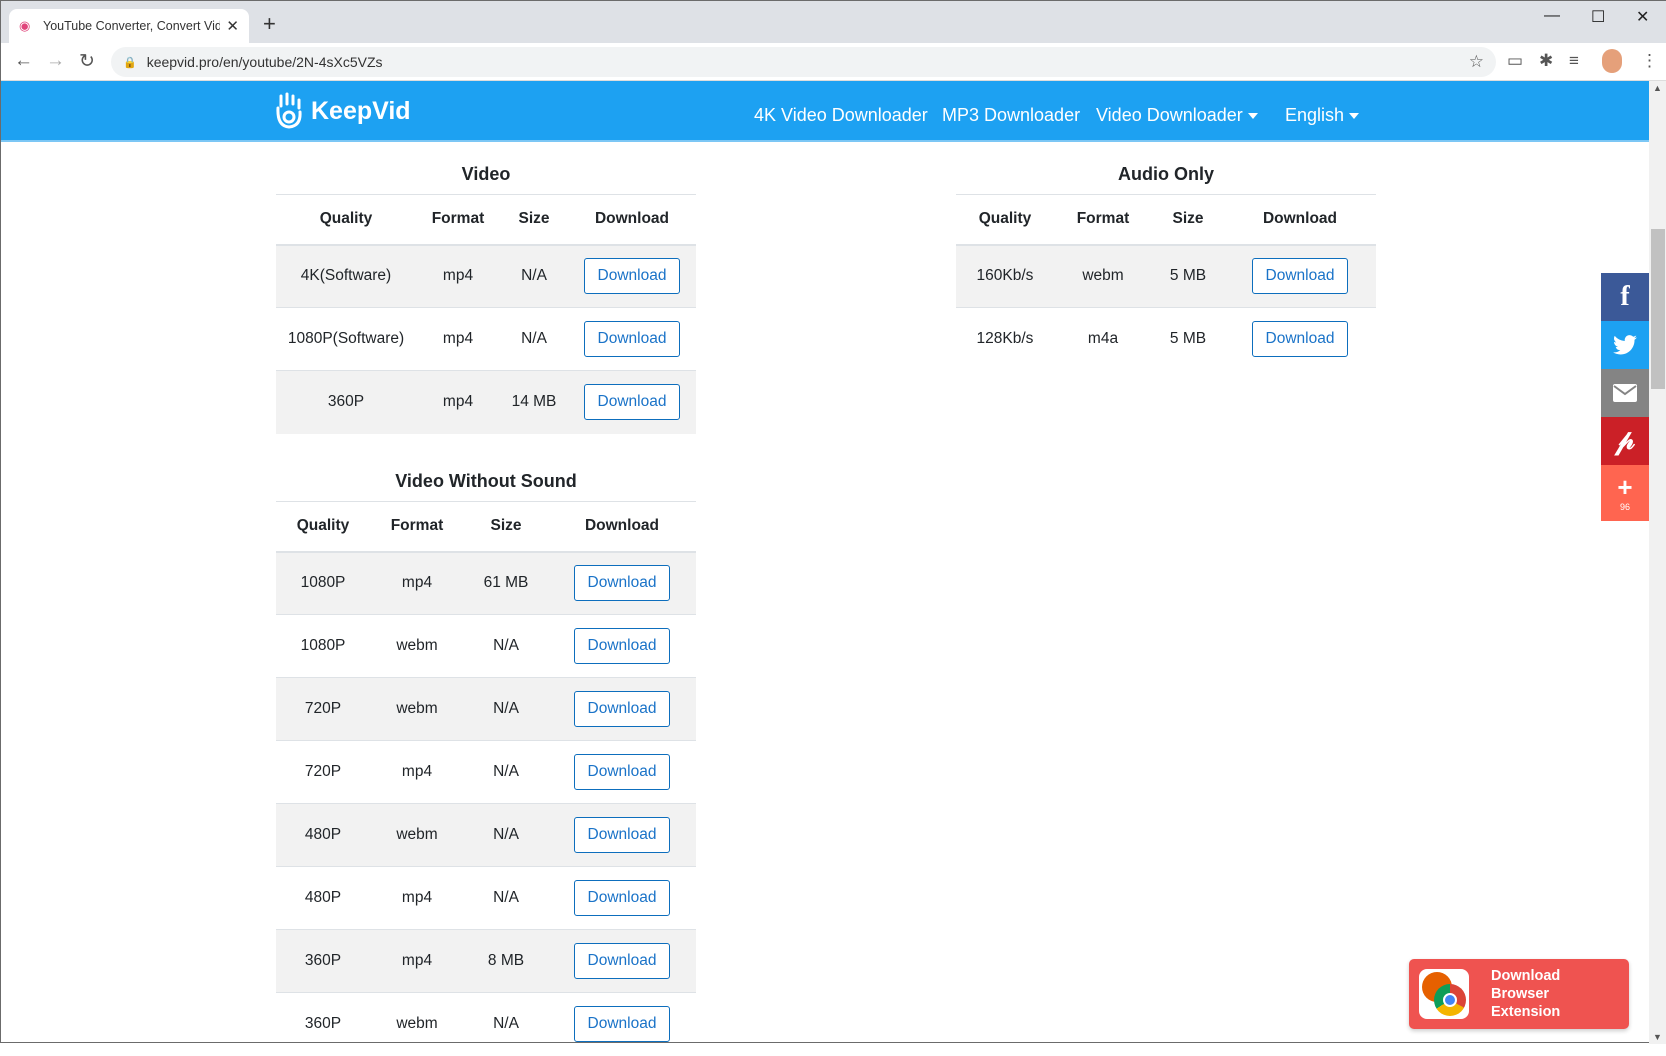 Image resolution: width=1666 pixels, height=1056 pixels. I want to click on url-text: keepvid.pro/en/youtube/2N-4sXc5VZs, so click(264, 62).